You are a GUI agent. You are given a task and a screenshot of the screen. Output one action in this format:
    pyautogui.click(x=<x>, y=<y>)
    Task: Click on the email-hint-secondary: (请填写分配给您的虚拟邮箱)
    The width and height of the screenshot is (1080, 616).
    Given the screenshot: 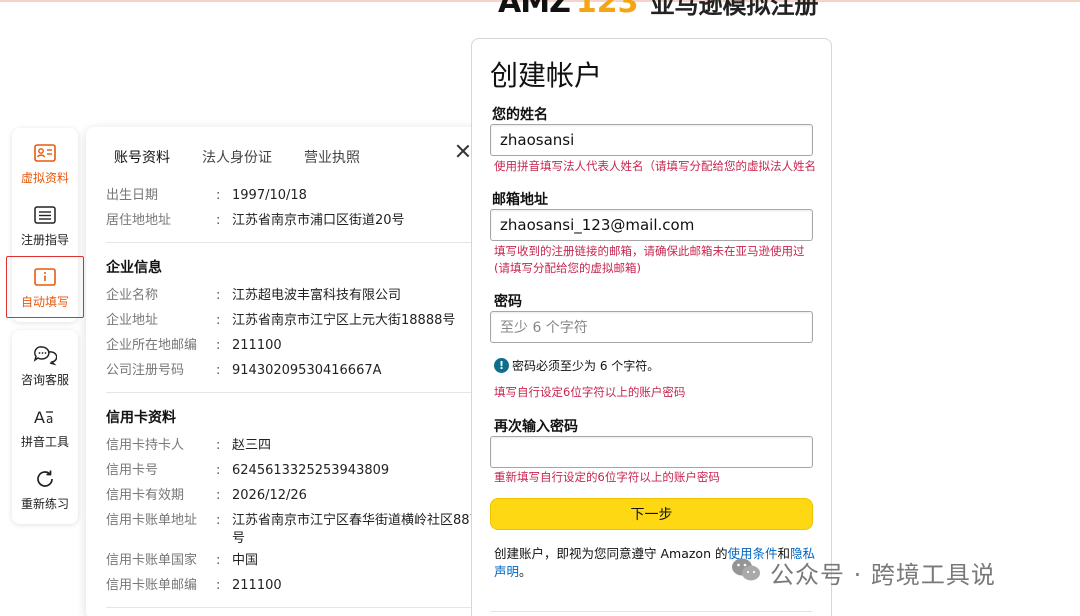 What is the action you would take?
    pyautogui.click(x=567, y=268)
    